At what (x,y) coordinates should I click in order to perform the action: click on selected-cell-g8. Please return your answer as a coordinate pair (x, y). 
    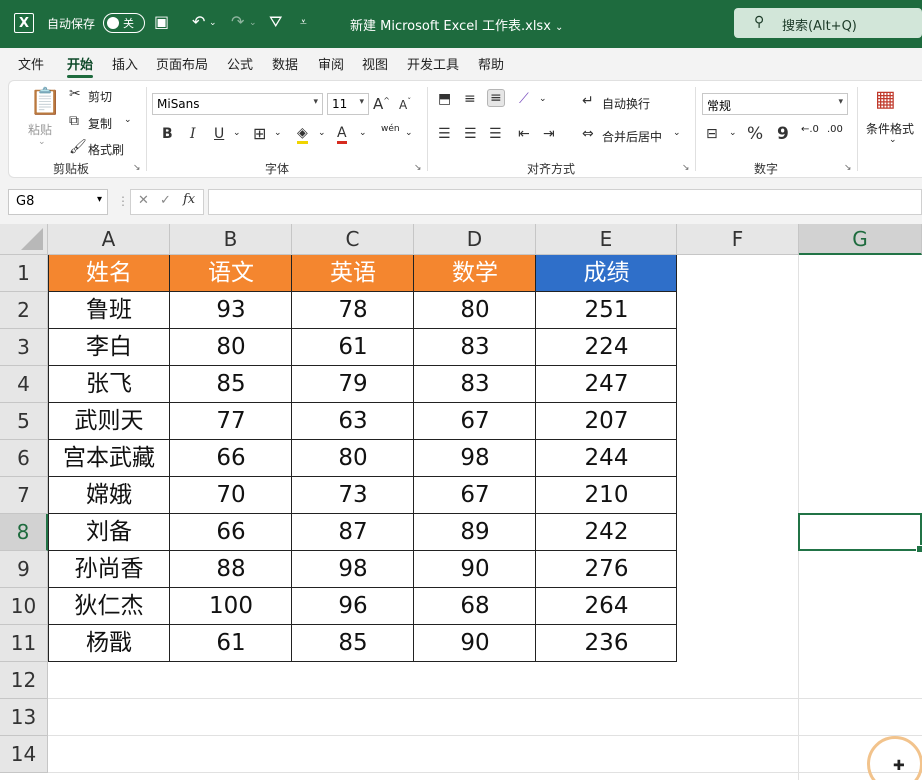
    Looking at the image, I should click on (860, 533).